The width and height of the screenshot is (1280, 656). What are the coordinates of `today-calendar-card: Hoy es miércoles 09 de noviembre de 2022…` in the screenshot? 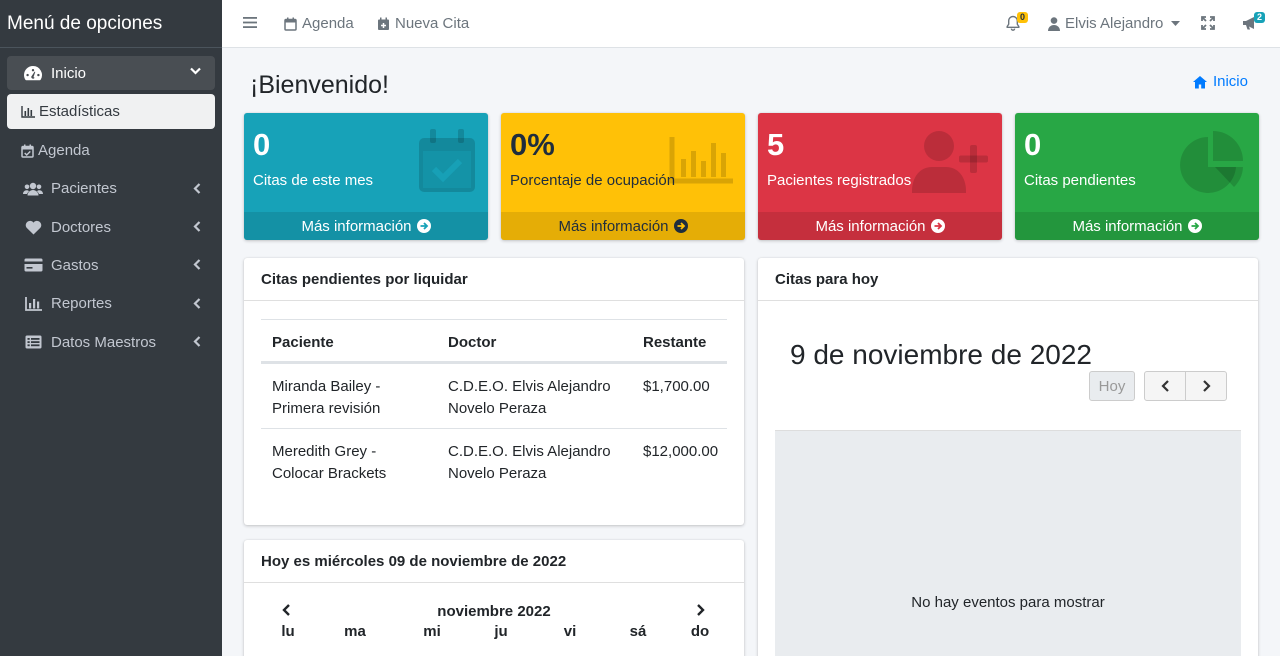 It's located at (494, 598).